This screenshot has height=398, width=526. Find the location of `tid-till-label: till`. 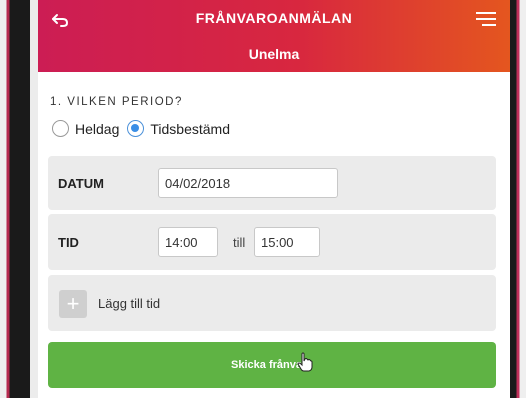

tid-till-label: till is located at coordinates (239, 242).